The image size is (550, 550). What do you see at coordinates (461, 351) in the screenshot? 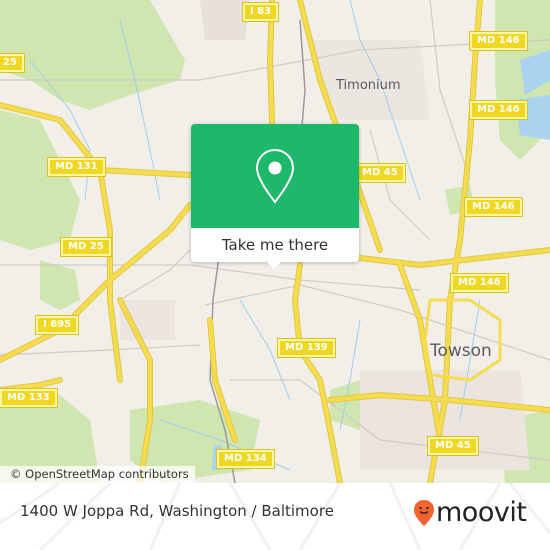
I see `place-label-towson: Towson` at bounding box center [461, 351].